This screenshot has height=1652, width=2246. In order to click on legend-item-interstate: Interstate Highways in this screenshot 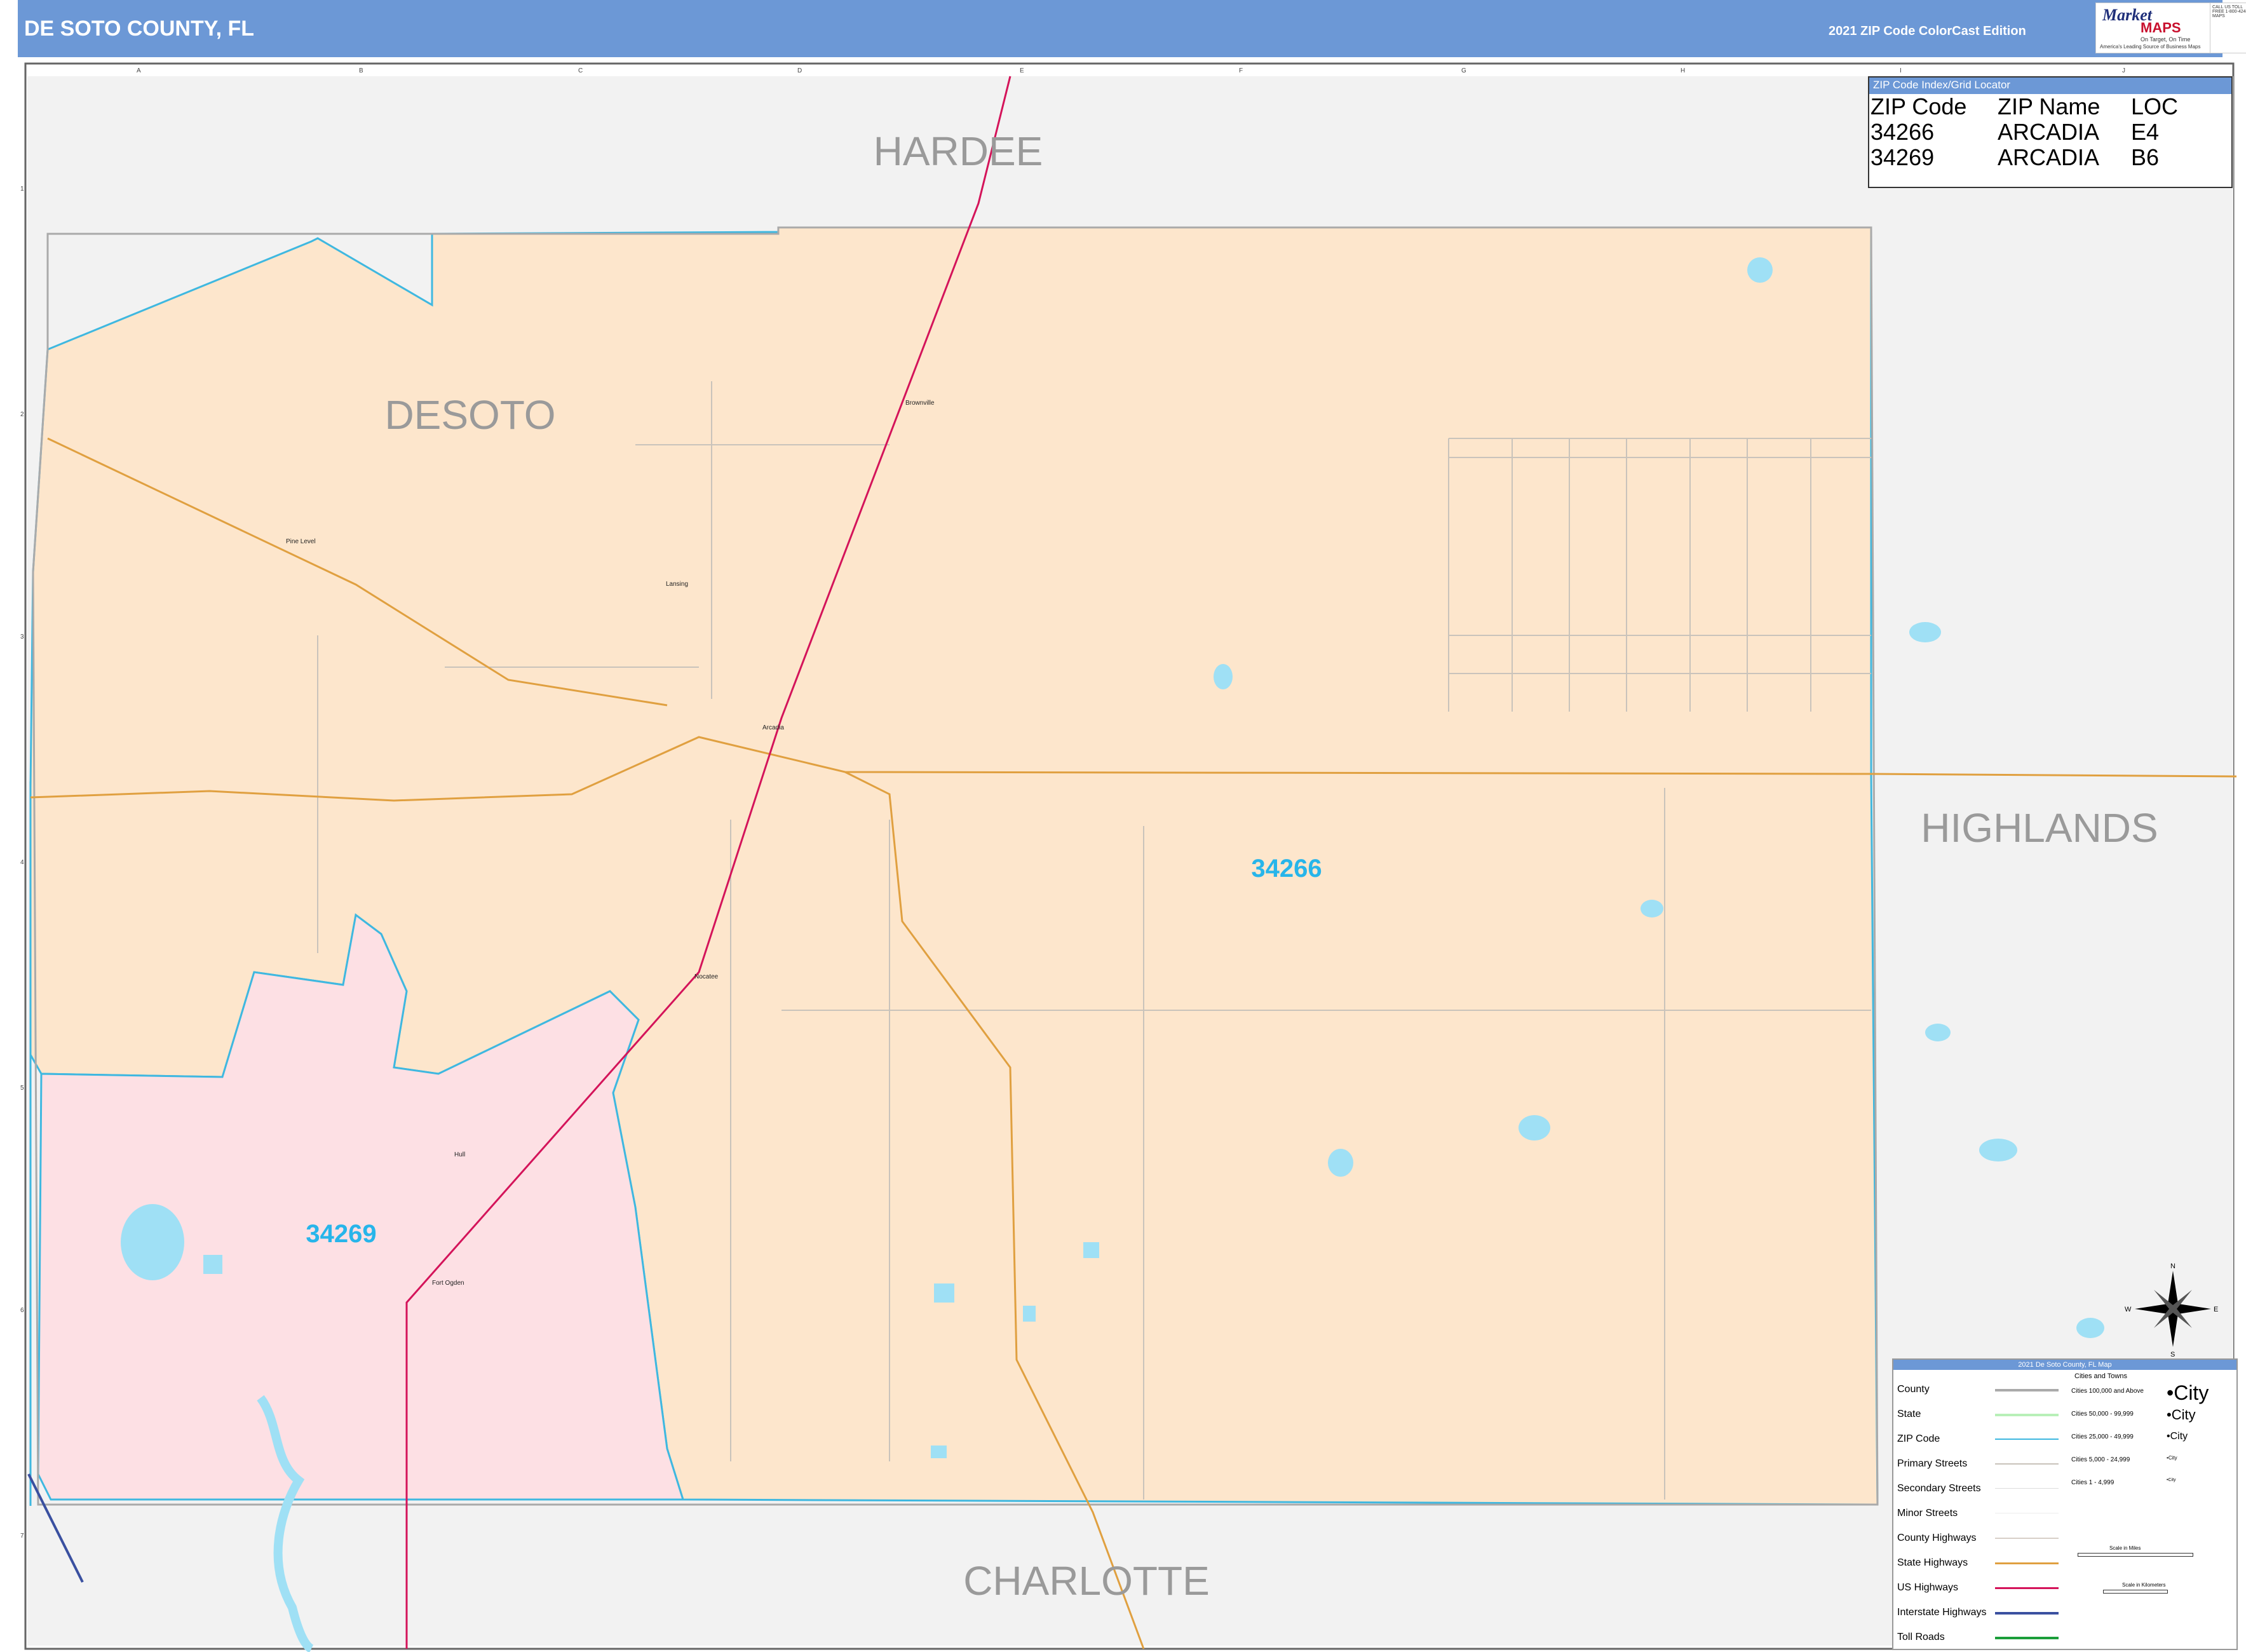, I will do `click(1942, 1613)`.